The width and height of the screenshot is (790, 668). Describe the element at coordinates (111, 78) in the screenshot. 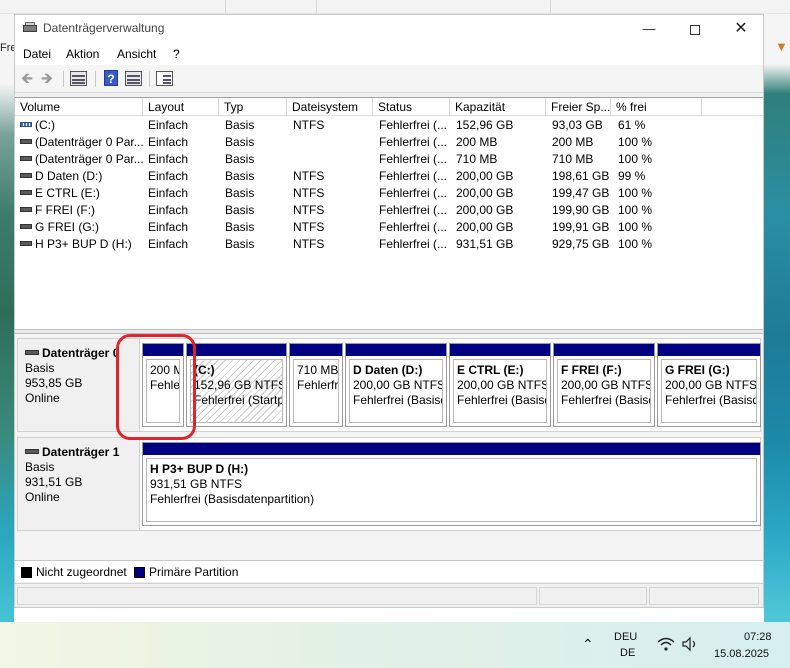

I see `help-icon: ?` at that location.